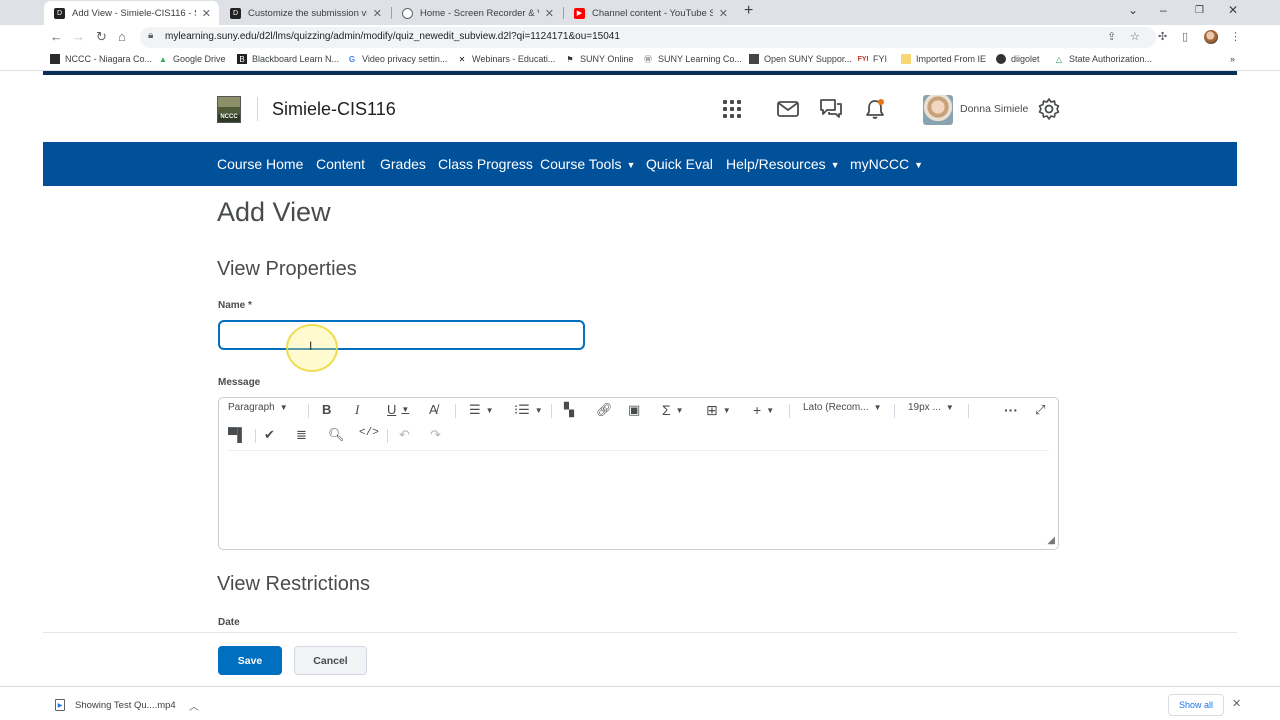 The image size is (1280, 720). Describe the element at coordinates (931, 407) in the screenshot. I see `font-size-select: 19px ... ▼` at that location.